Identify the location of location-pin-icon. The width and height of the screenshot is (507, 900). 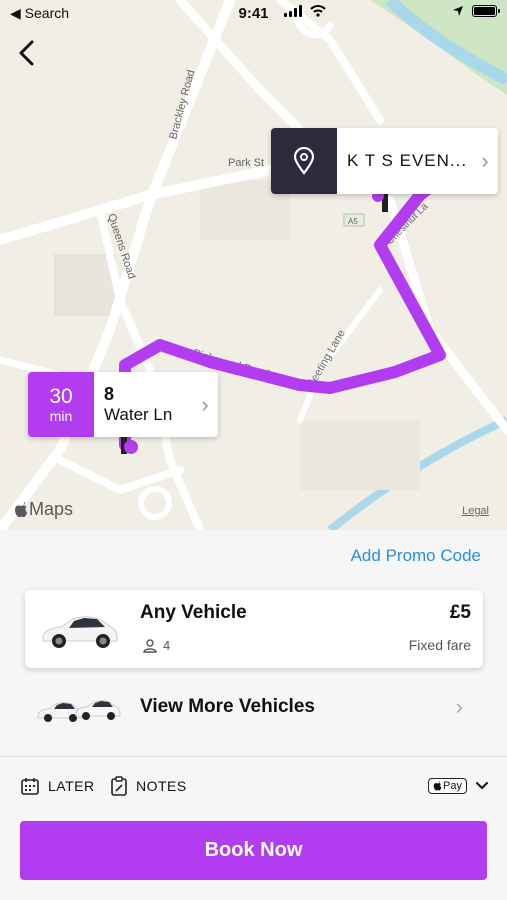
(304, 161).